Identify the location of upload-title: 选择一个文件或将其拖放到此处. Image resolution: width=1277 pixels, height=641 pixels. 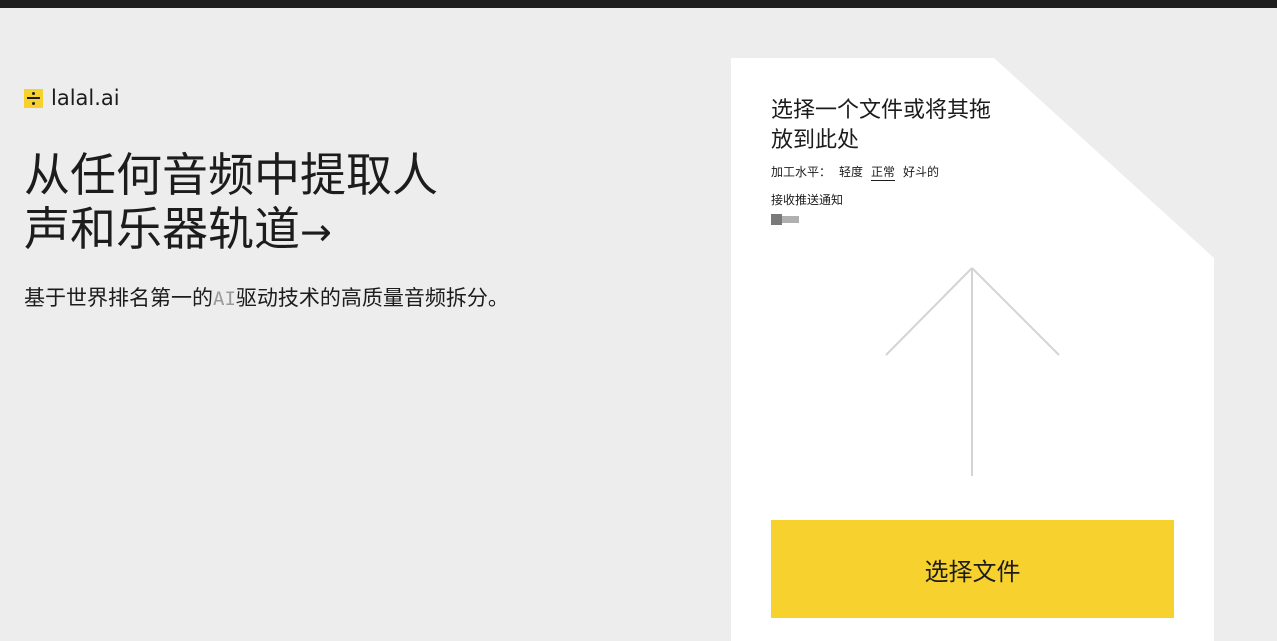
(881, 125).